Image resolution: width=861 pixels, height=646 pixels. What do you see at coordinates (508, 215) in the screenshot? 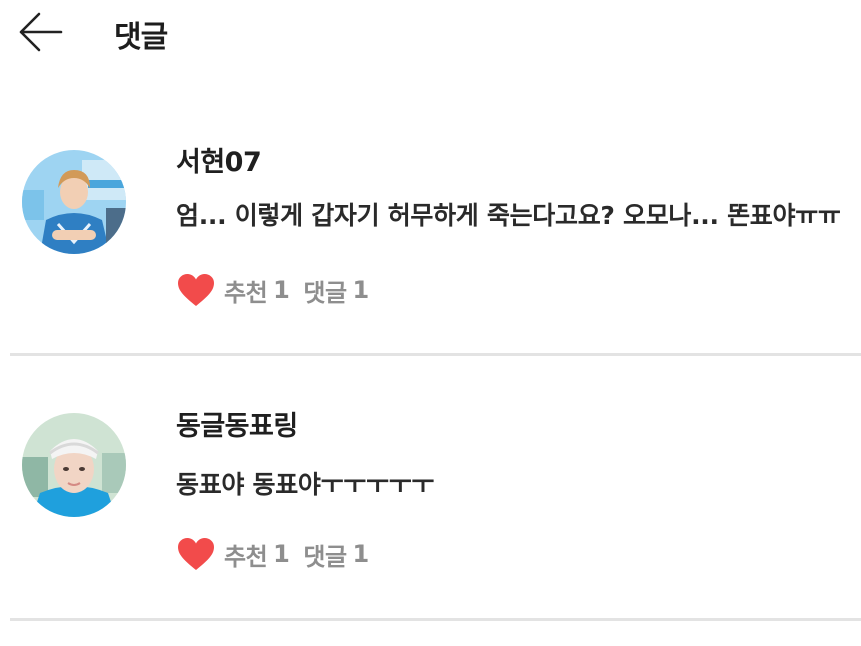
I see `comment-text: 엄... 이렇게 갑자기 허무하게 죽는다고요? 오모나... 똔표야ㅠㅠ` at bounding box center [508, 215].